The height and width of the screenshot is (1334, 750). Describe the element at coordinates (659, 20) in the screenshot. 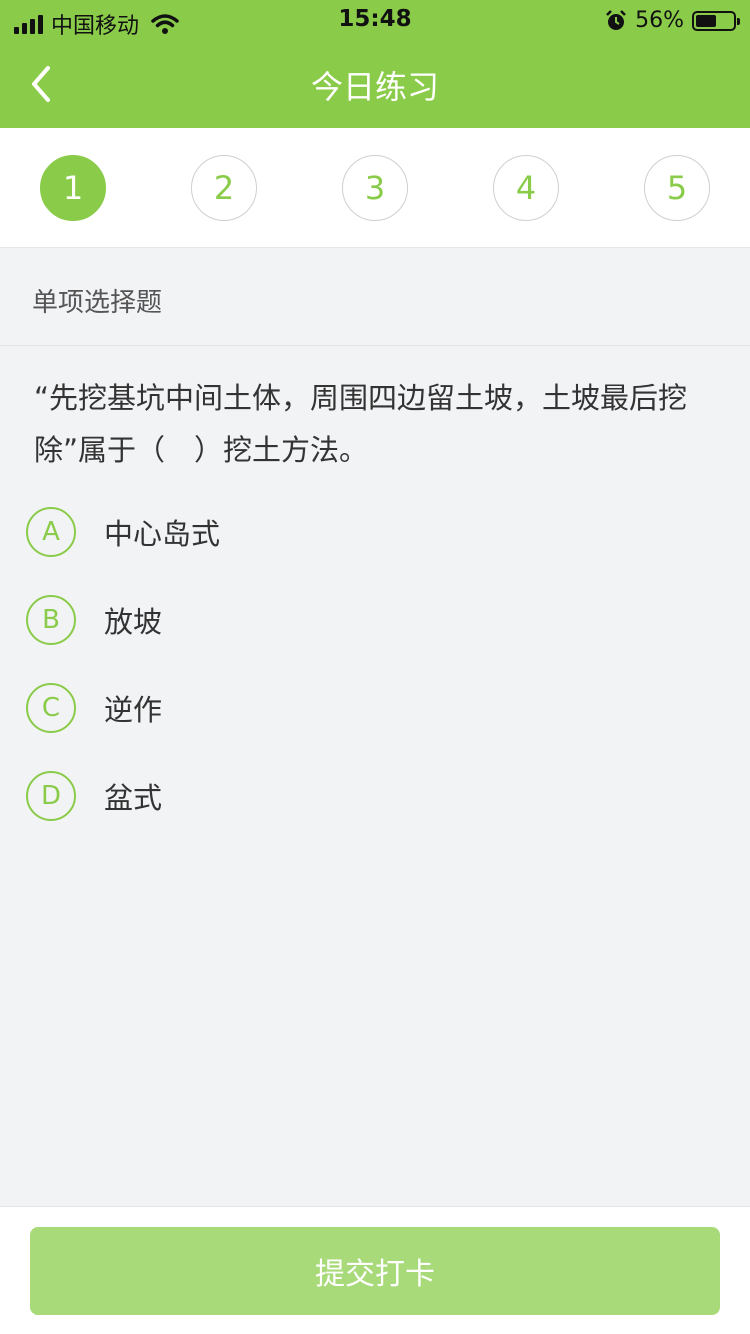

I see `battery-percent: 56%` at that location.